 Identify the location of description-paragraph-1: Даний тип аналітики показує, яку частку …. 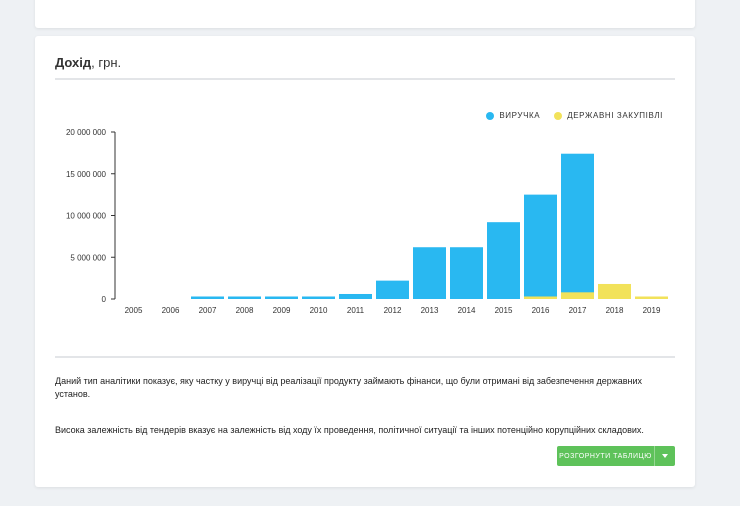
(349, 387).